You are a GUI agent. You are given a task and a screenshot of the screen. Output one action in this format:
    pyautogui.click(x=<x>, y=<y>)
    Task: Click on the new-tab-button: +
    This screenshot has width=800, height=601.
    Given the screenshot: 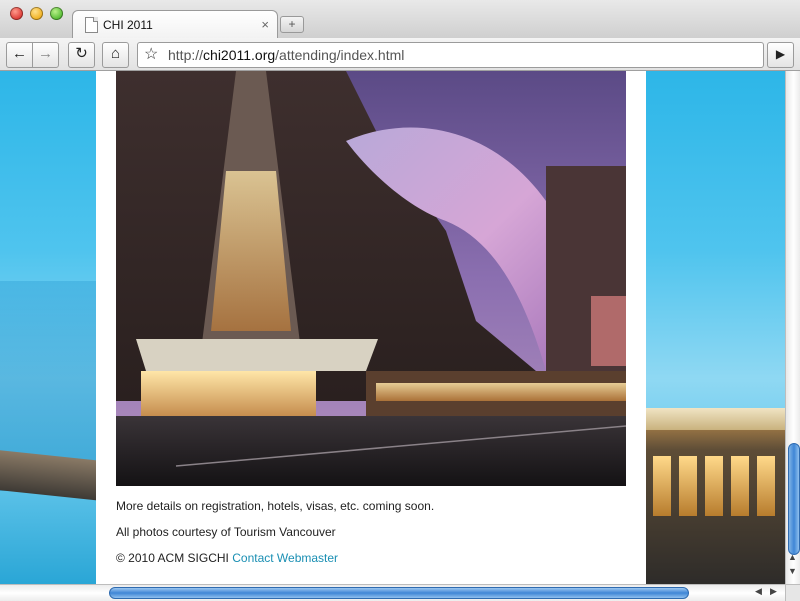 What is the action you would take?
    pyautogui.click(x=292, y=24)
    